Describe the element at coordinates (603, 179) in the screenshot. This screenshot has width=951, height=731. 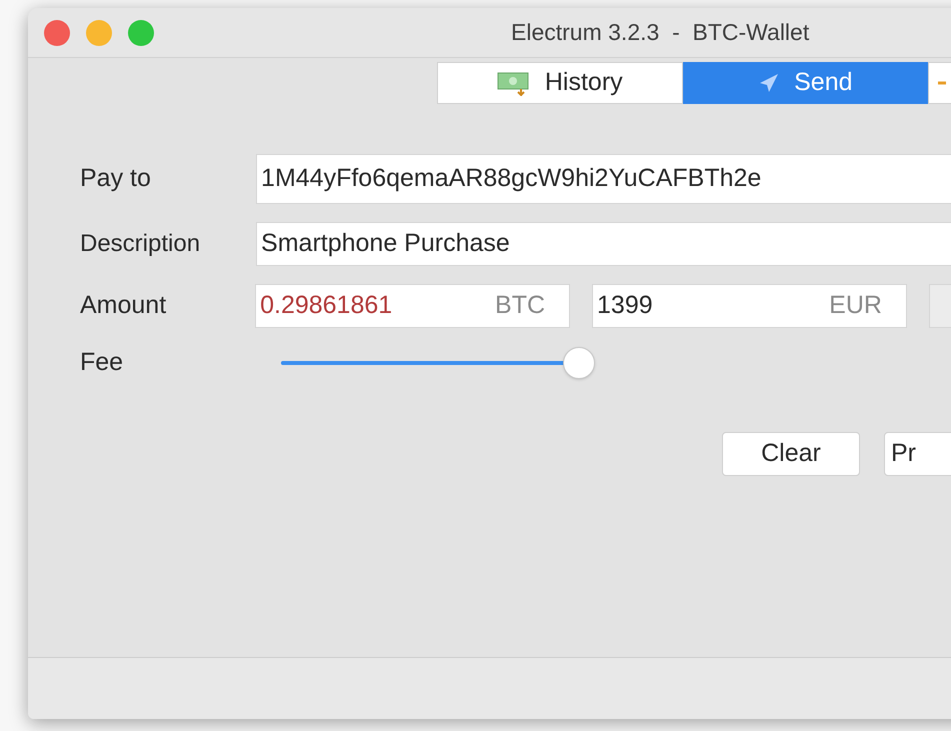
I see `pay-to-field: 1M44yFfo6qemaAR88gcW9hi2YuCAFBTh2e` at that location.